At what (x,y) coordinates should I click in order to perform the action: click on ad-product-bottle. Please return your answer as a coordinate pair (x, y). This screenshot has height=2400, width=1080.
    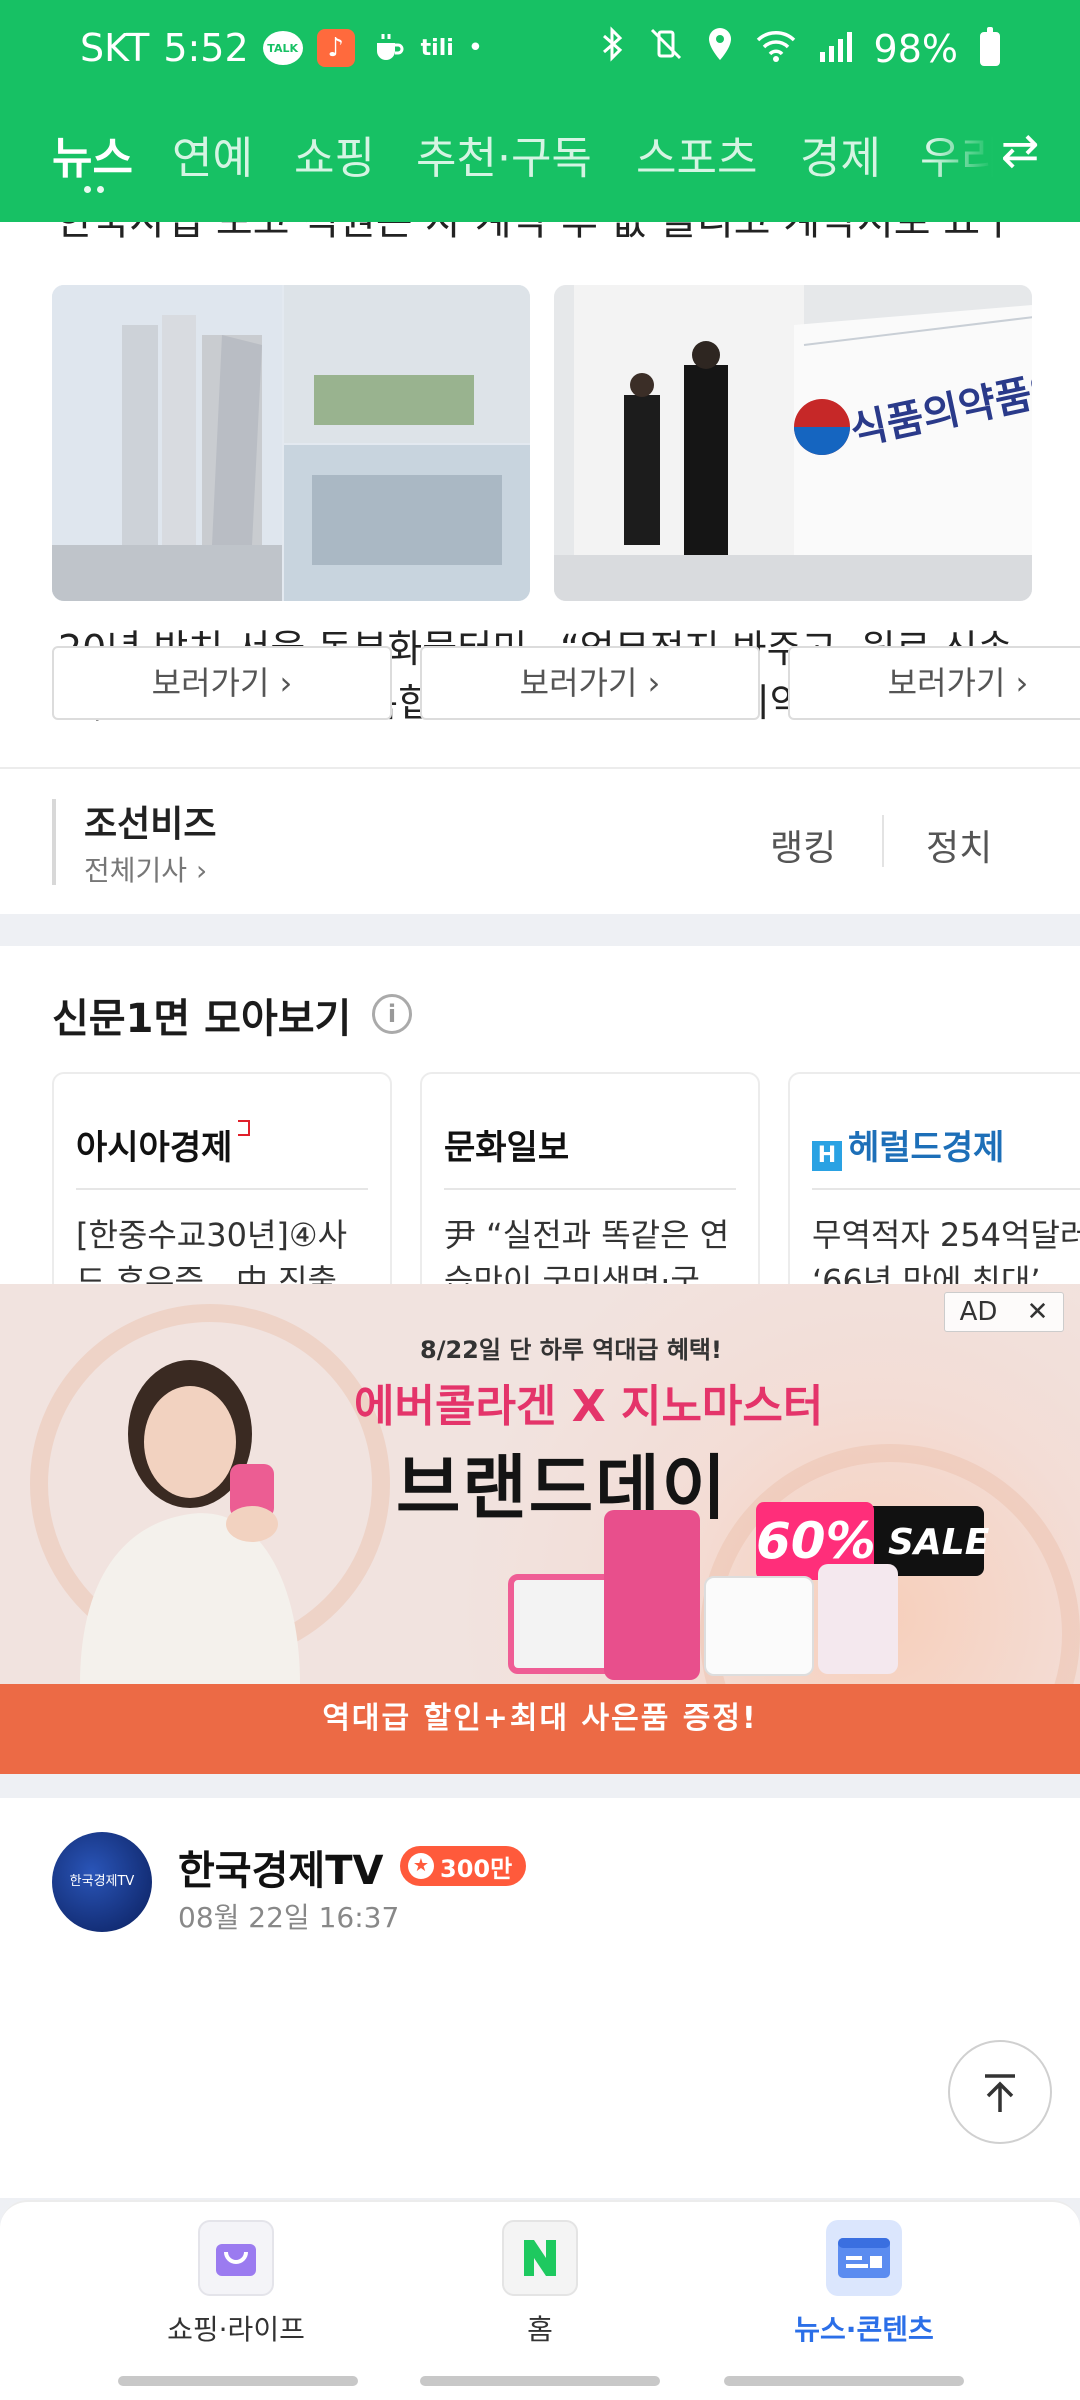
    Looking at the image, I should click on (858, 1619).